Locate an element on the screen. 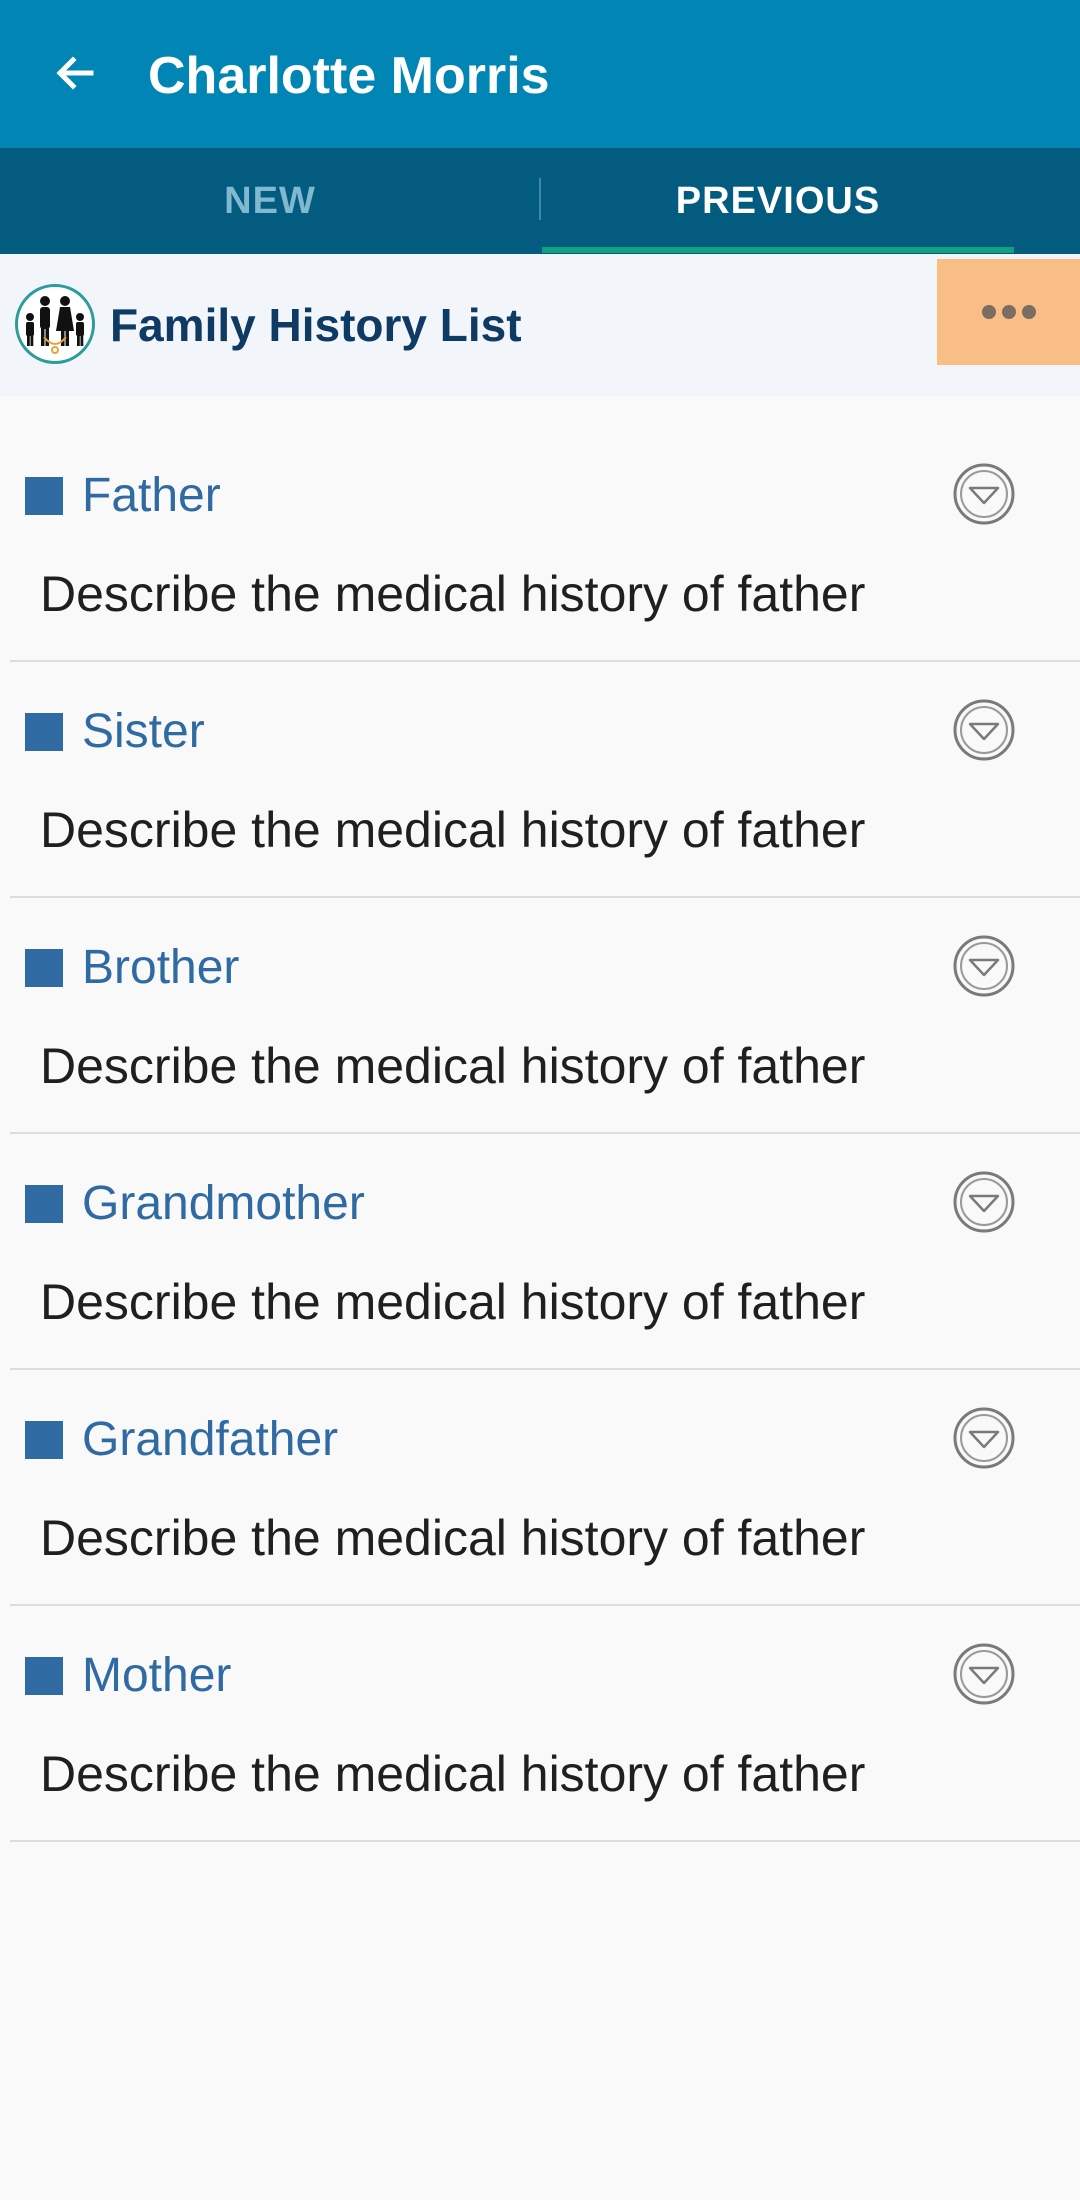 Image resolution: width=1080 pixels, height=2200 pixels. more-options-button is located at coordinates (1008, 312).